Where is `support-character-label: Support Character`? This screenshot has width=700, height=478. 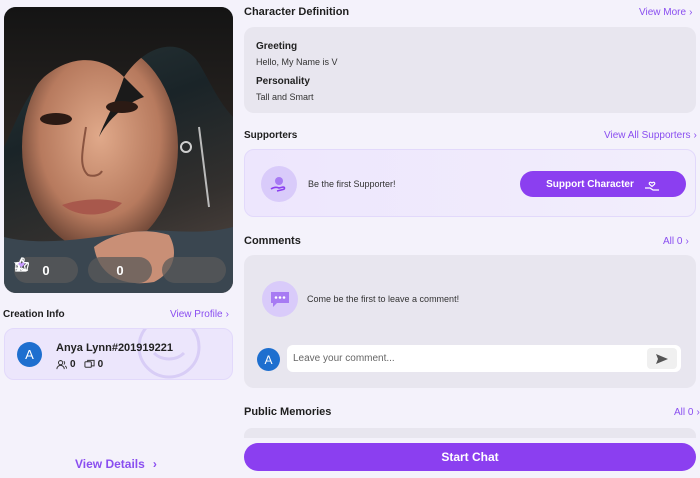 support-character-label: Support Character is located at coordinates (590, 184).